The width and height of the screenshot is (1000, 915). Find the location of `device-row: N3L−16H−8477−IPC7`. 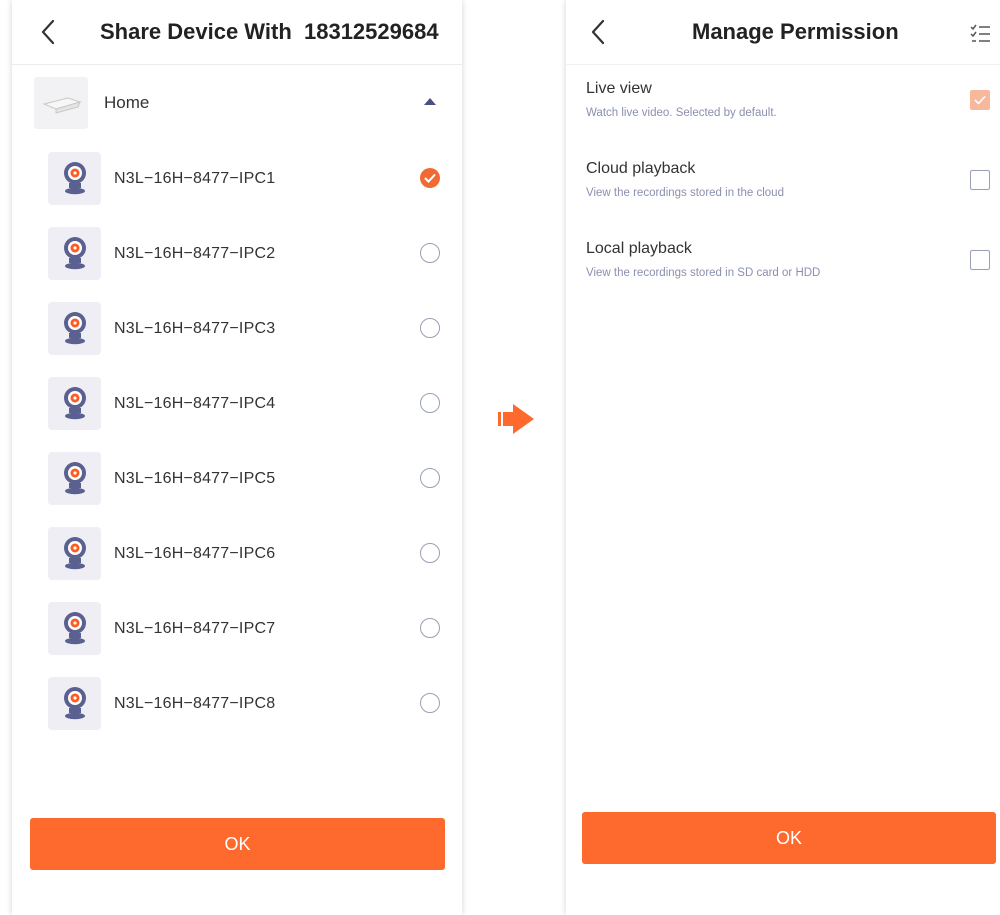

device-row: N3L−16H−8477−IPC7 is located at coordinates (237, 629).